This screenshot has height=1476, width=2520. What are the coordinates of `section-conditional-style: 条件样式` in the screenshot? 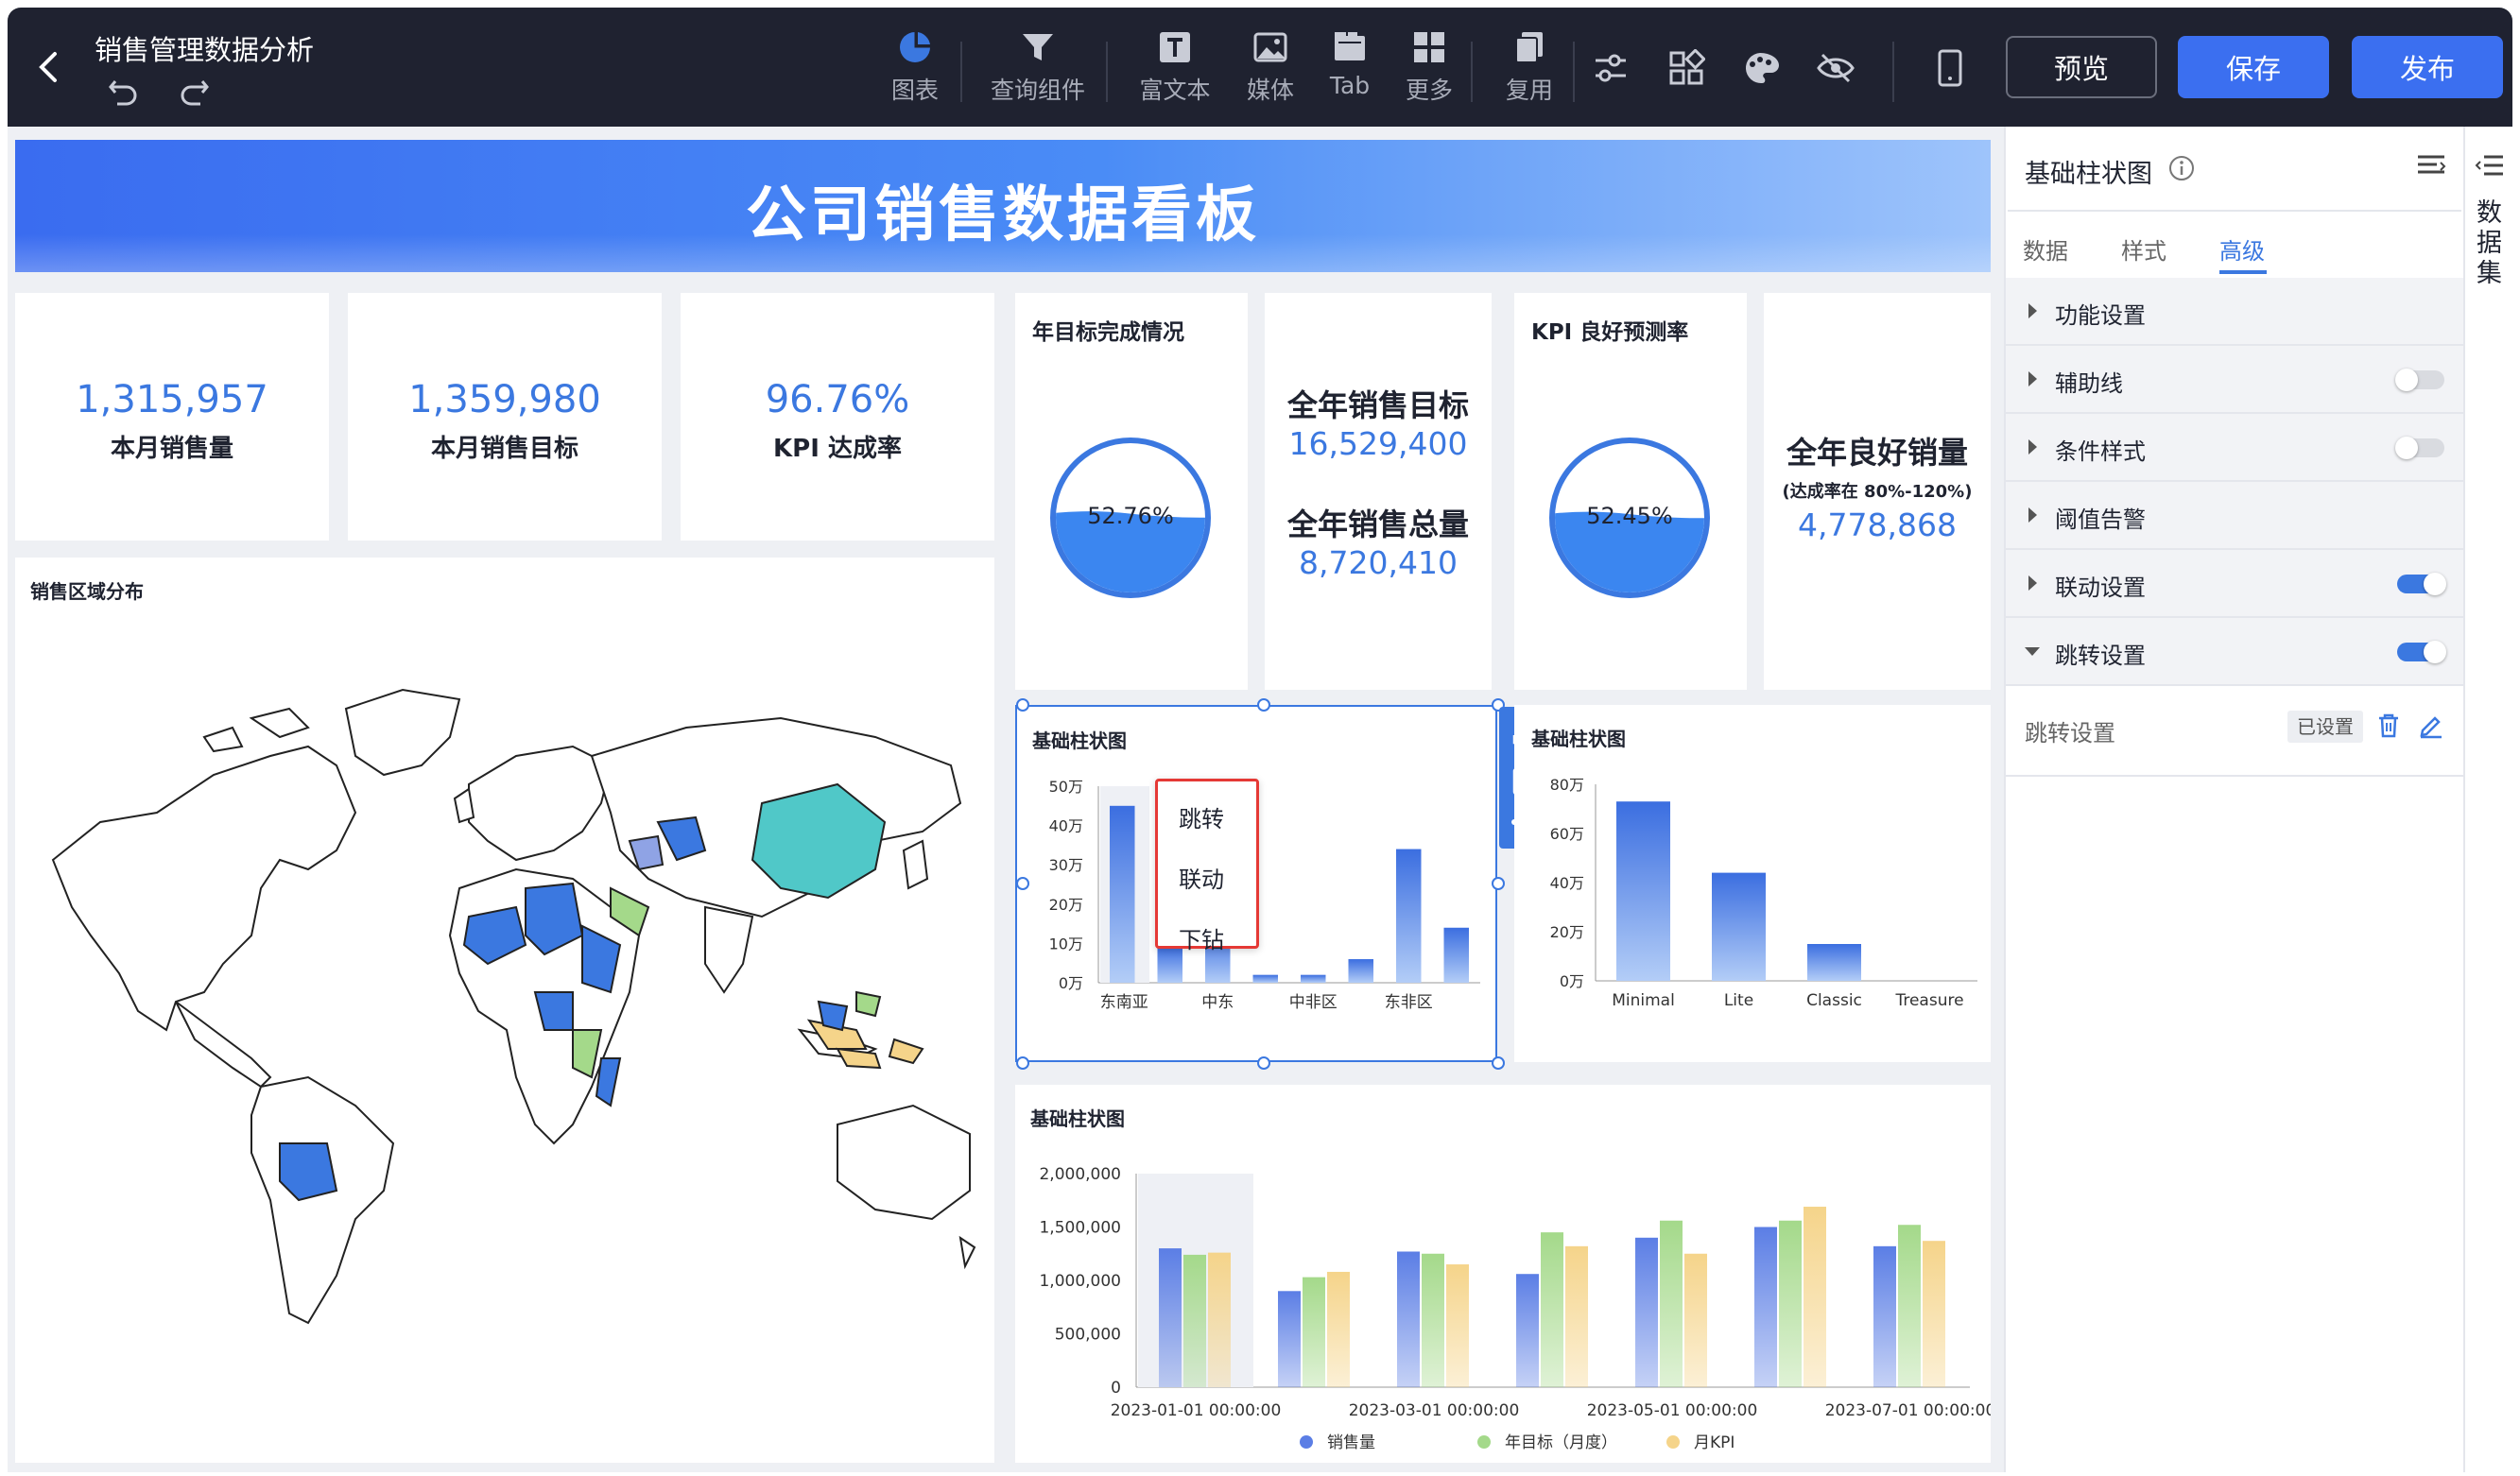 It's located at (2234, 448).